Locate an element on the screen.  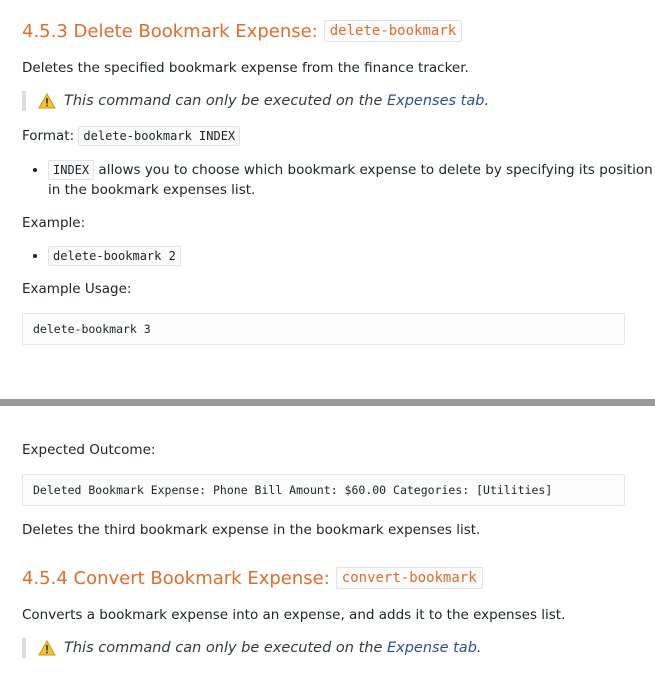
example-code: delete-bookmark 2 is located at coordinates (114, 256).